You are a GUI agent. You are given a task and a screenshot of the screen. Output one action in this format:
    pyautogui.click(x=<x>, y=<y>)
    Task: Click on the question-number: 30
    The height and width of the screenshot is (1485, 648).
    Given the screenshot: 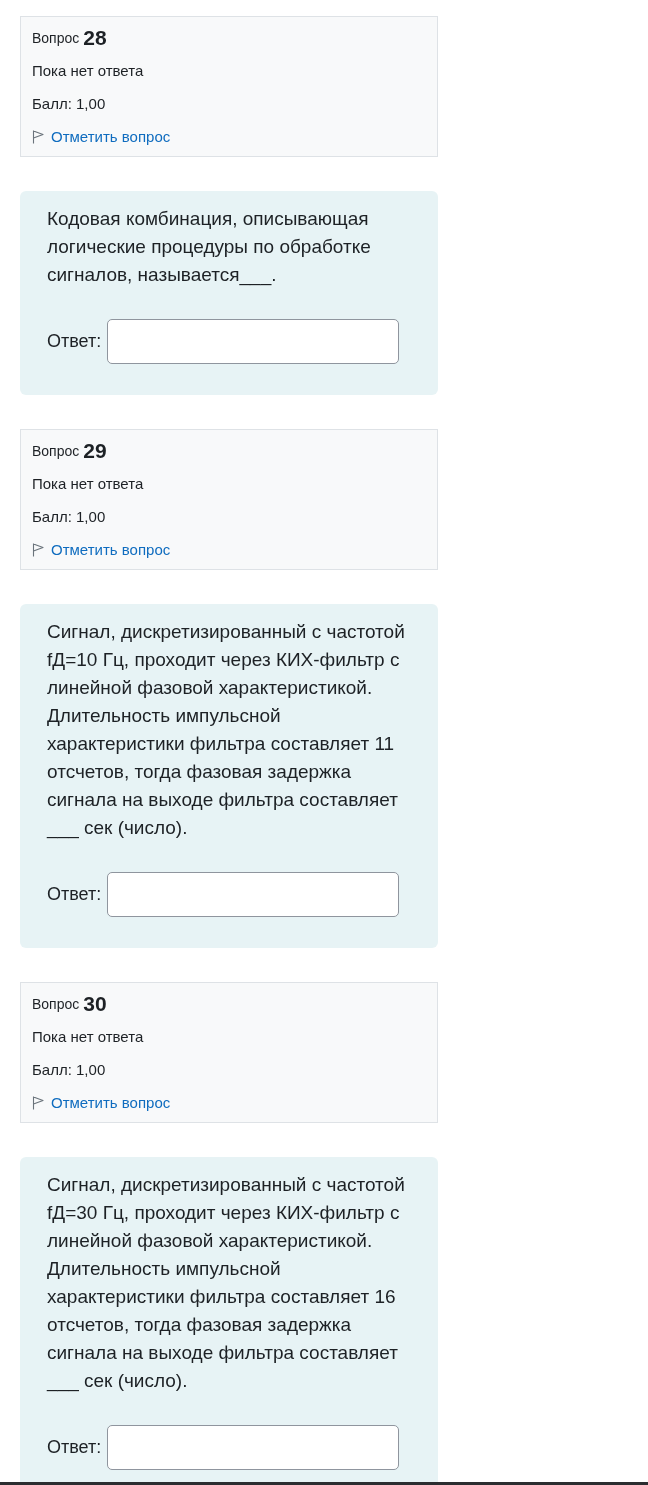 What is the action you would take?
    pyautogui.click(x=95, y=1003)
    